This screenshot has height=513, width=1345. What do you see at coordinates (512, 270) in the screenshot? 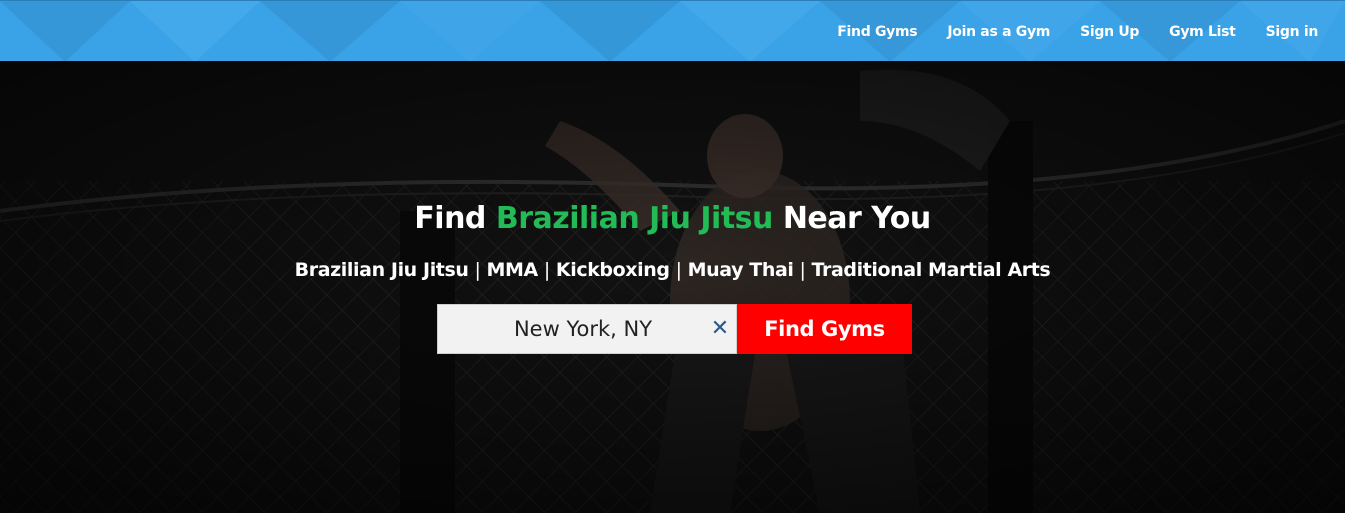
I see `discipline-item: MMA` at bounding box center [512, 270].